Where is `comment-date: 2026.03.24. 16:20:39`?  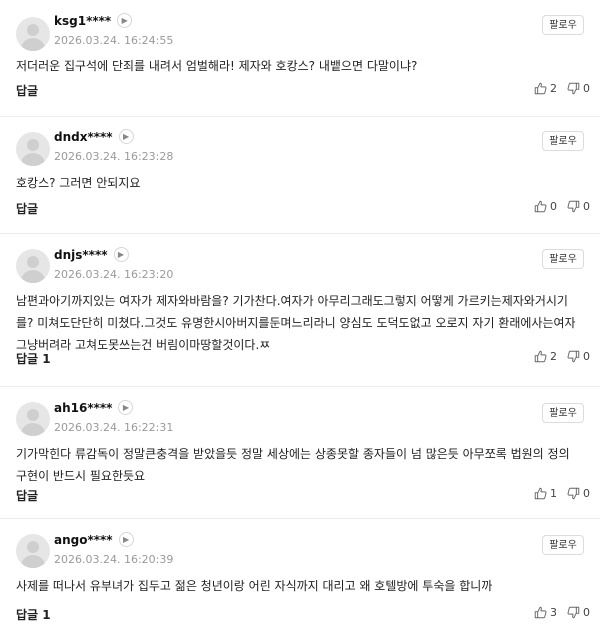
comment-date: 2026.03.24. 16:20:39 is located at coordinates (114, 559).